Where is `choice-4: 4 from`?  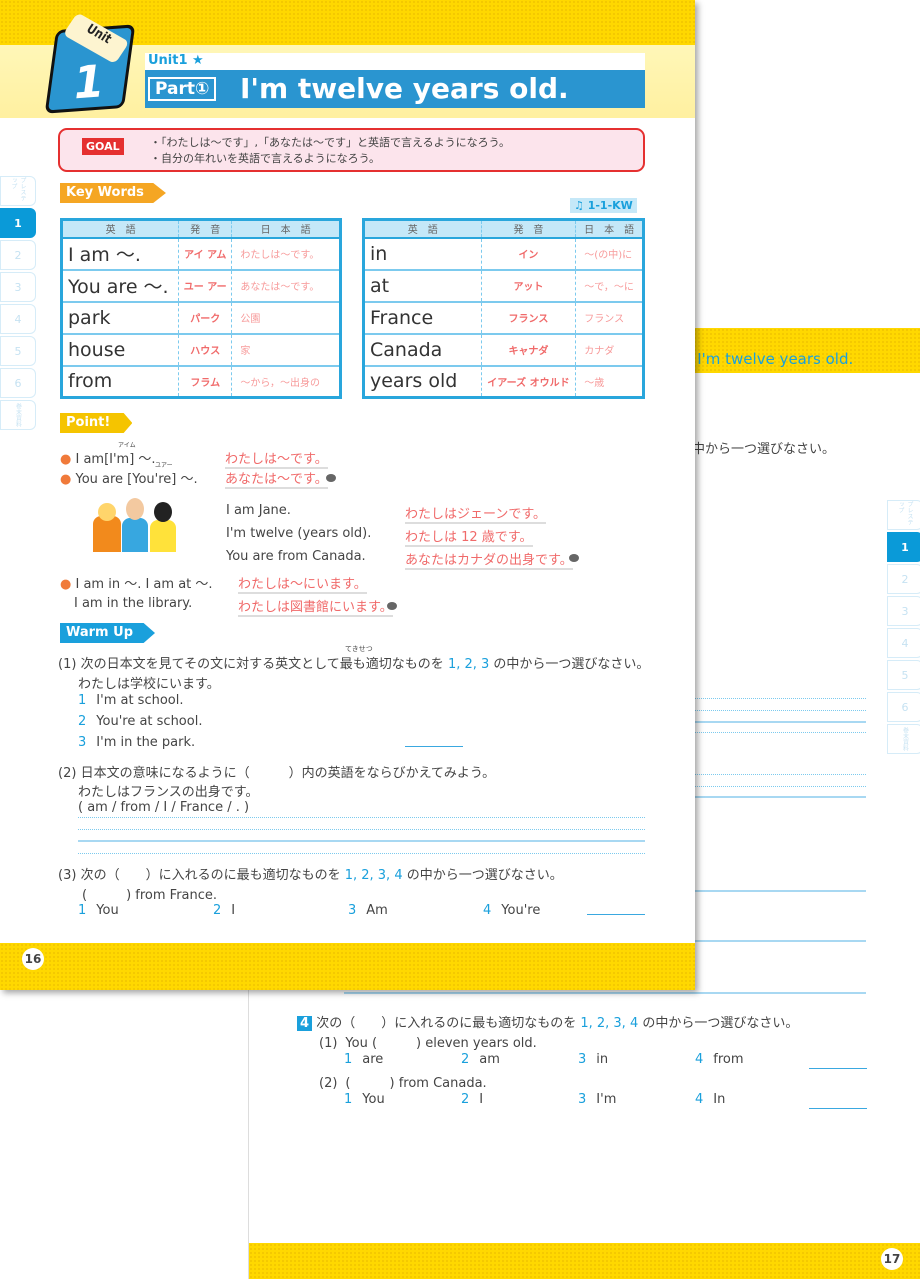 choice-4: 4 from is located at coordinates (719, 1059).